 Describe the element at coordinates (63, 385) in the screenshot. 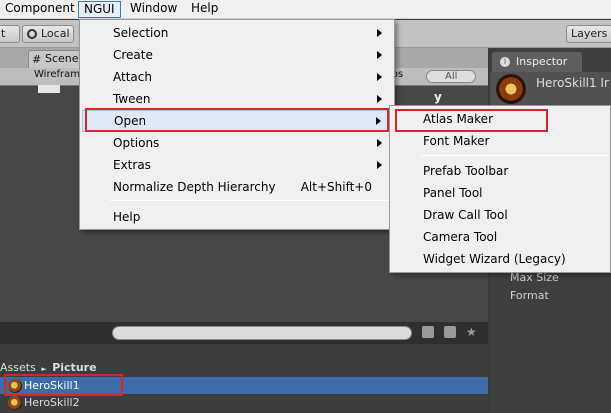

I see `highlight-box-heroskill1` at that location.